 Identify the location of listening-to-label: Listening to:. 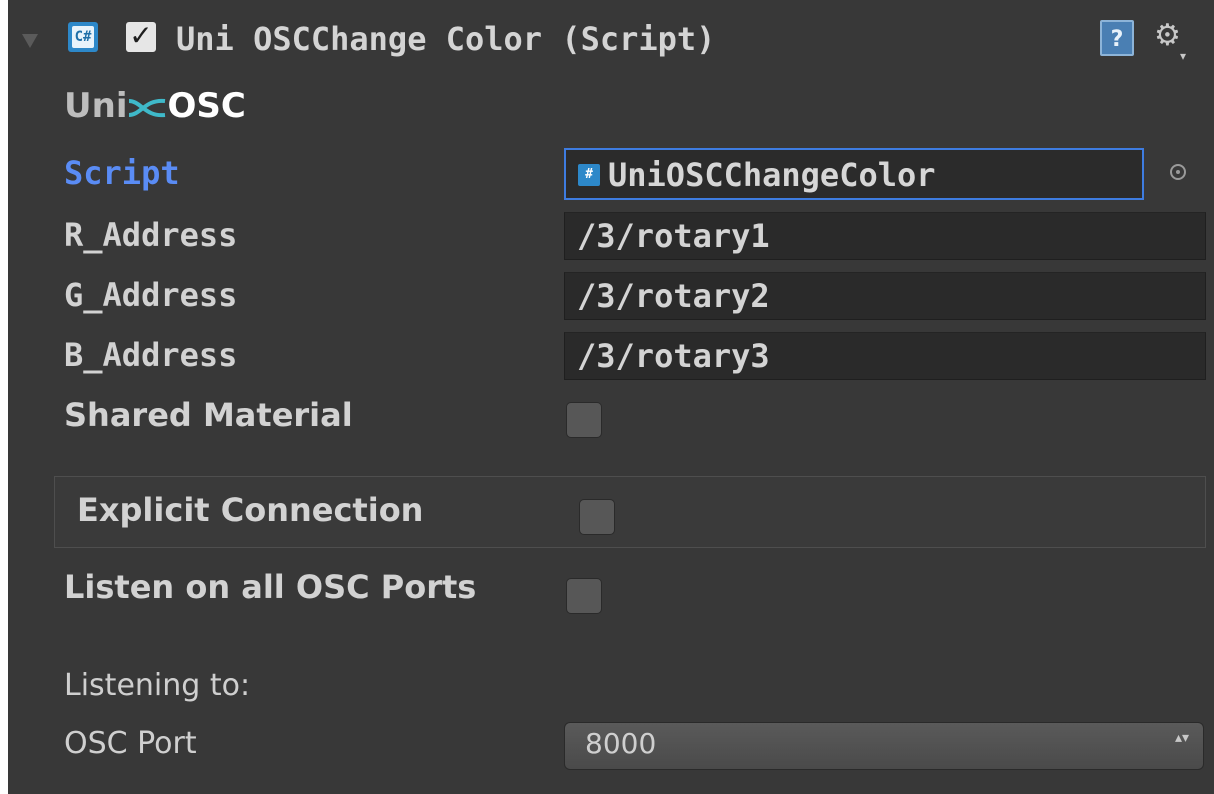
(157, 685).